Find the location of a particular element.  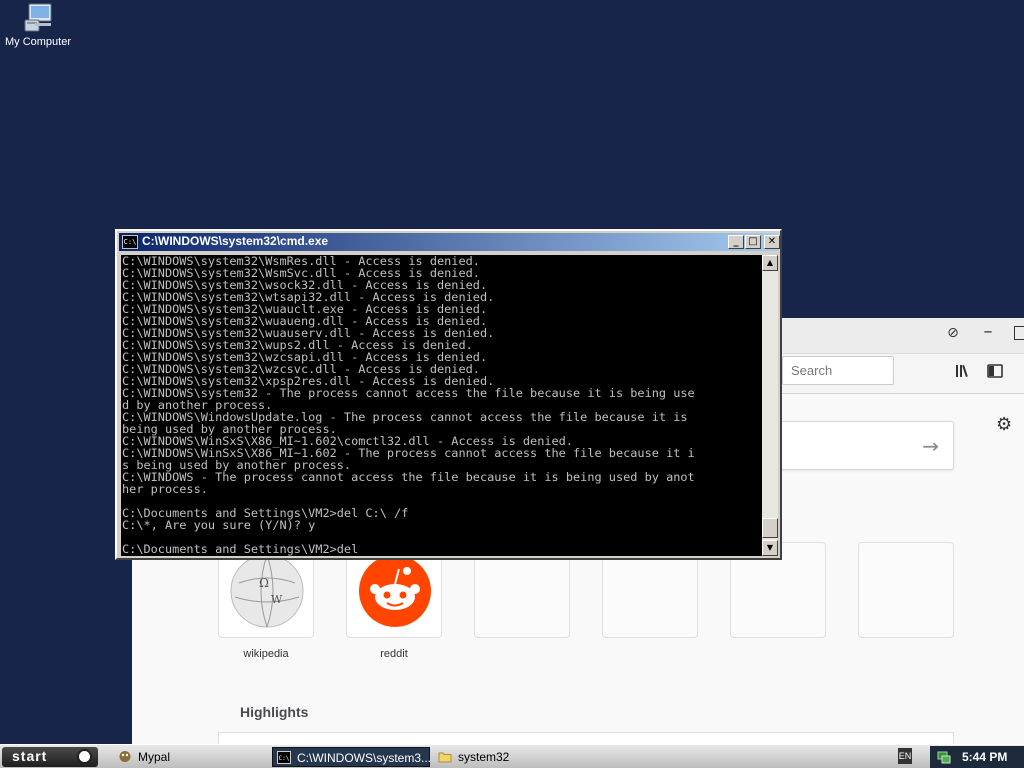

clock: 5:44 PM is located at coordinates (984, 757).